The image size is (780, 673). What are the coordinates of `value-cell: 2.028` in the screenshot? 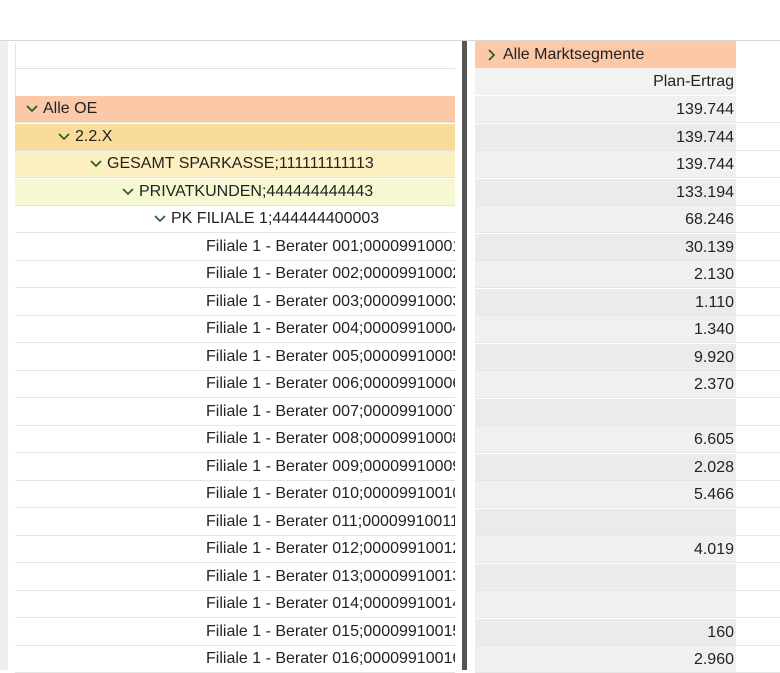 It's located at (605, 467).